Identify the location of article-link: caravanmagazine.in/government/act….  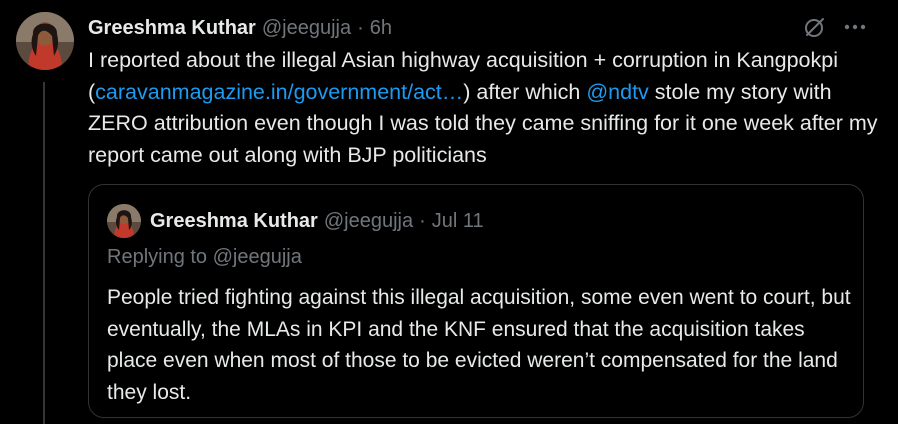
(279, 92).